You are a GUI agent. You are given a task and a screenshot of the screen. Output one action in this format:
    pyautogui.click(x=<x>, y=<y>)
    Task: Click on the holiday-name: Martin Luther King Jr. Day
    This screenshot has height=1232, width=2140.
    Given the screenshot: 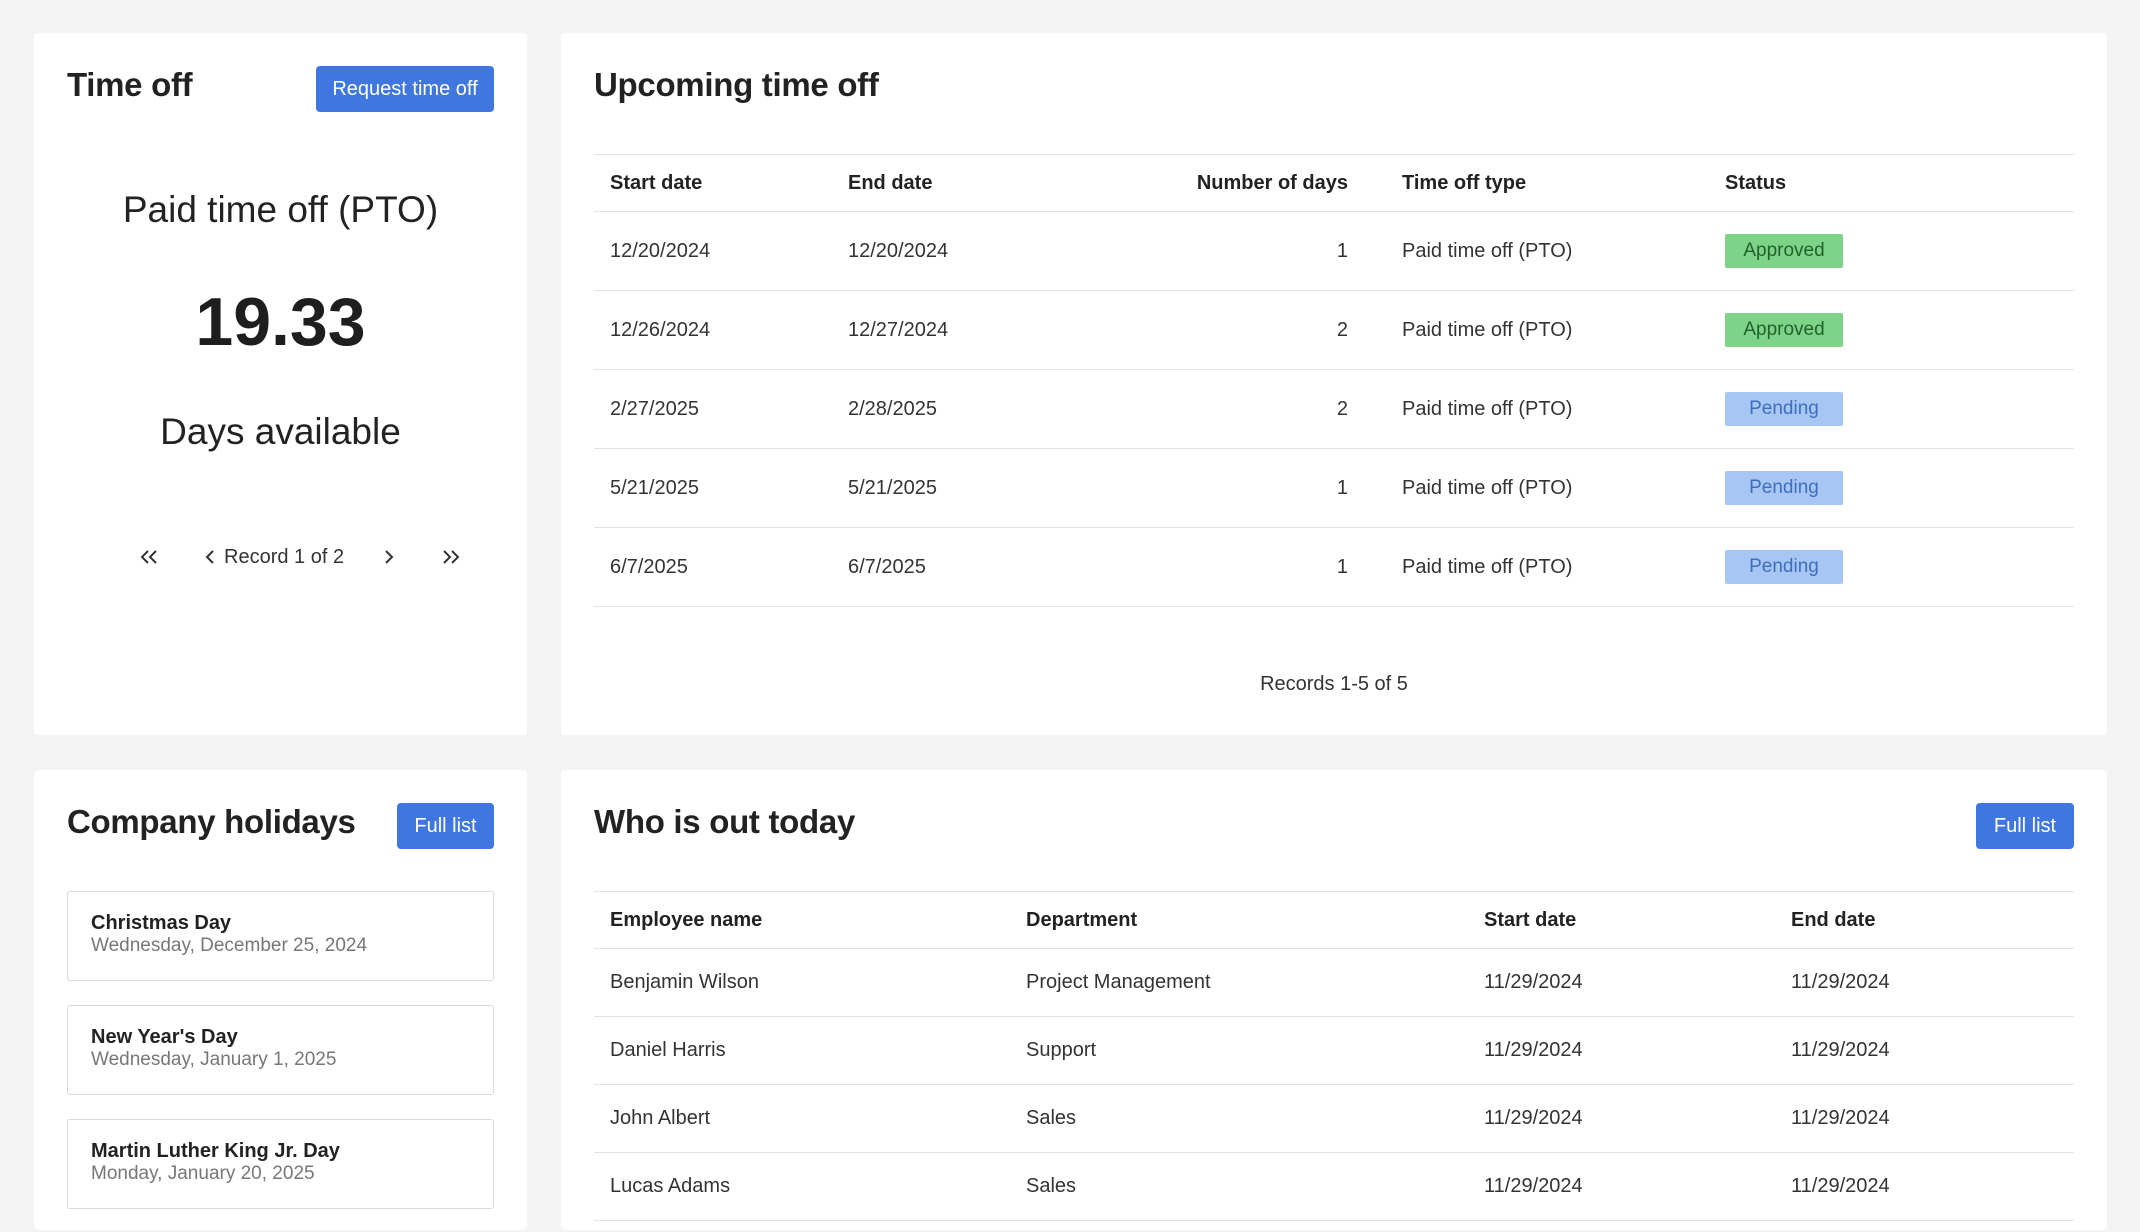 What is the action you would take?
    pyautogui.click(x=215, y=1151)
    